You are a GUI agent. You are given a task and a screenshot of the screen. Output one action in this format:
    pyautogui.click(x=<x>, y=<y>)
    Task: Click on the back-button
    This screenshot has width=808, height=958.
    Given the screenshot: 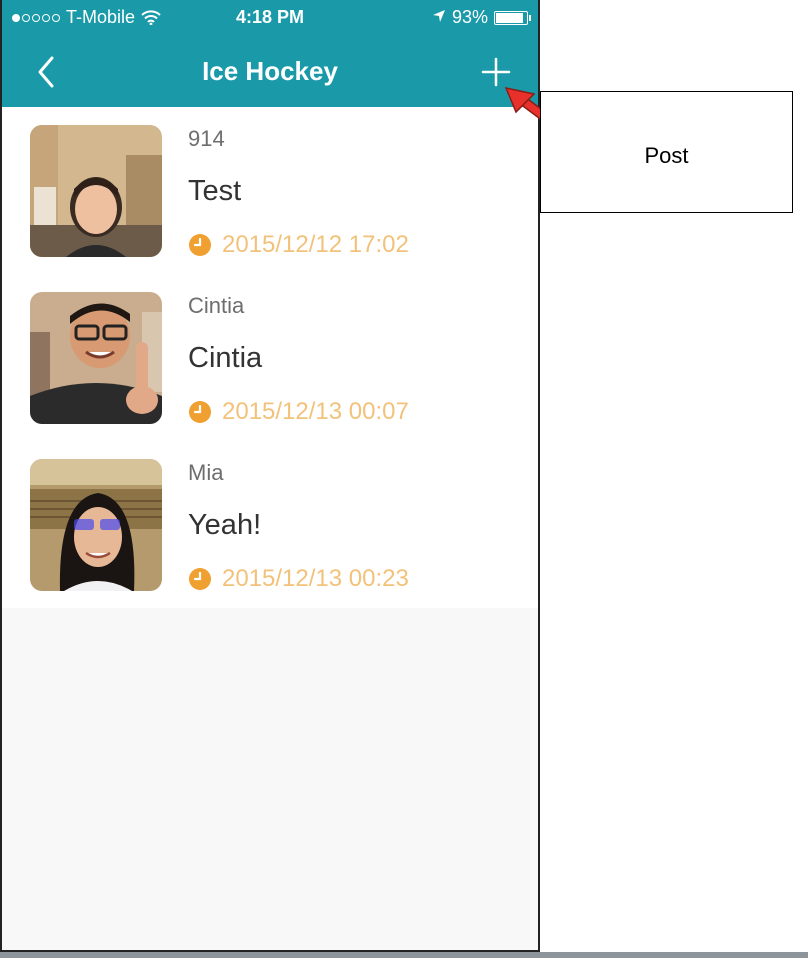 What is the action you would take?
    pyautogui.click(x=46, y=72)
    